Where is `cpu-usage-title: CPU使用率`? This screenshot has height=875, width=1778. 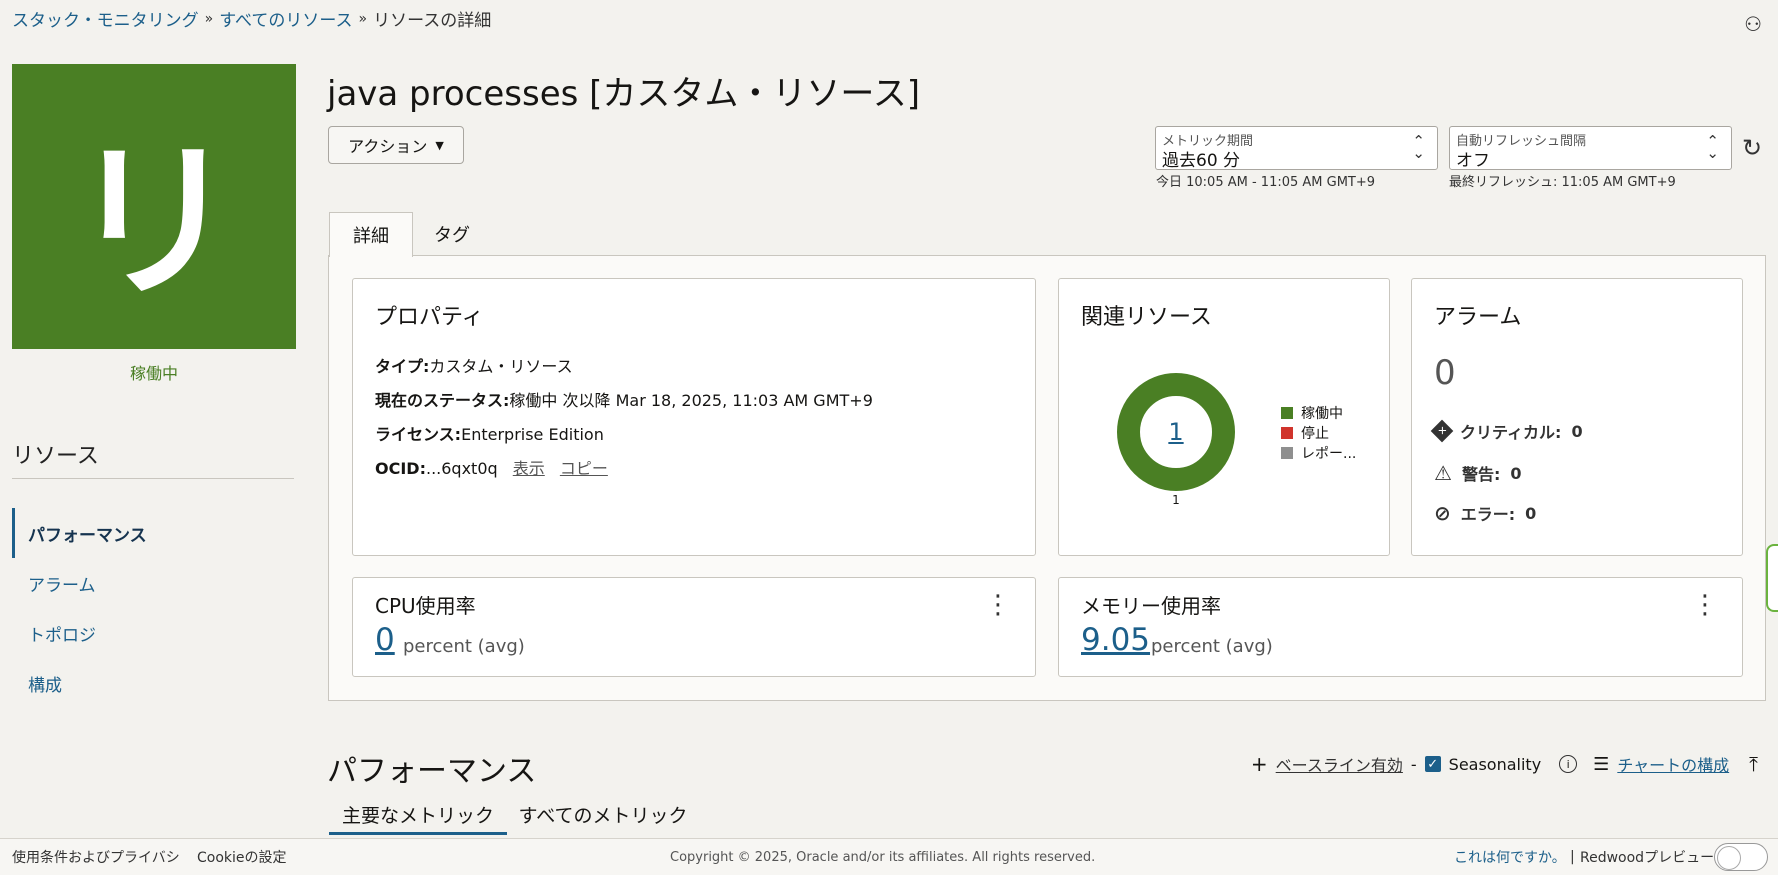 cpu-usage-title: CPU使用率 is located at coordinates (425, 606).